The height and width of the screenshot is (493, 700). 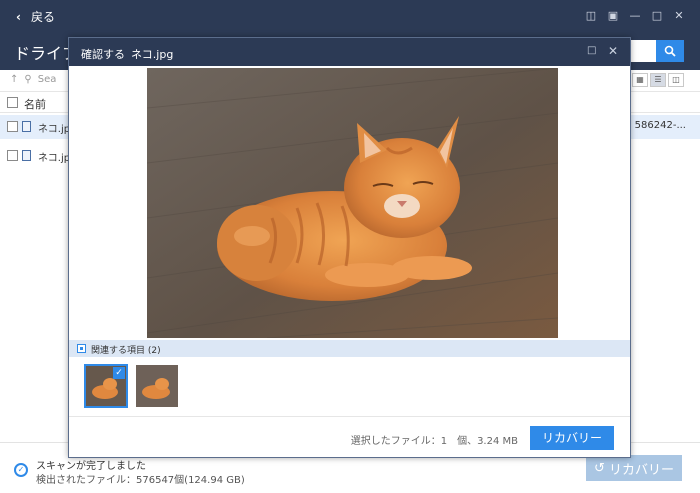 I want to click on back-button: ‹ 戻る, so click(x=35, y=16).